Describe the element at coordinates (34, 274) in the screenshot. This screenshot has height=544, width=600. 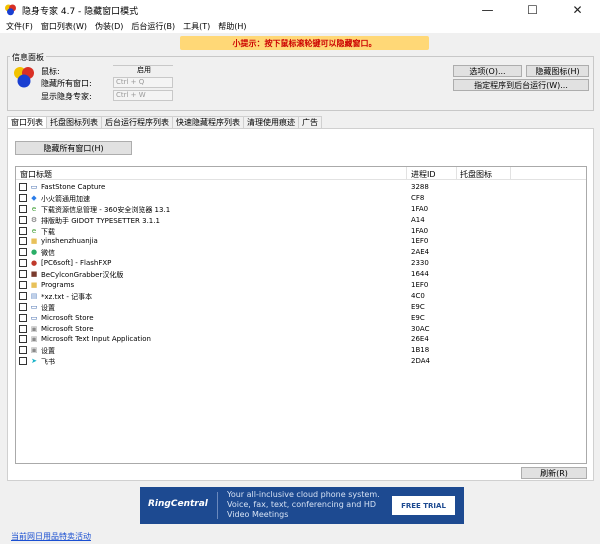
I see `app-icon: ■` at that location.